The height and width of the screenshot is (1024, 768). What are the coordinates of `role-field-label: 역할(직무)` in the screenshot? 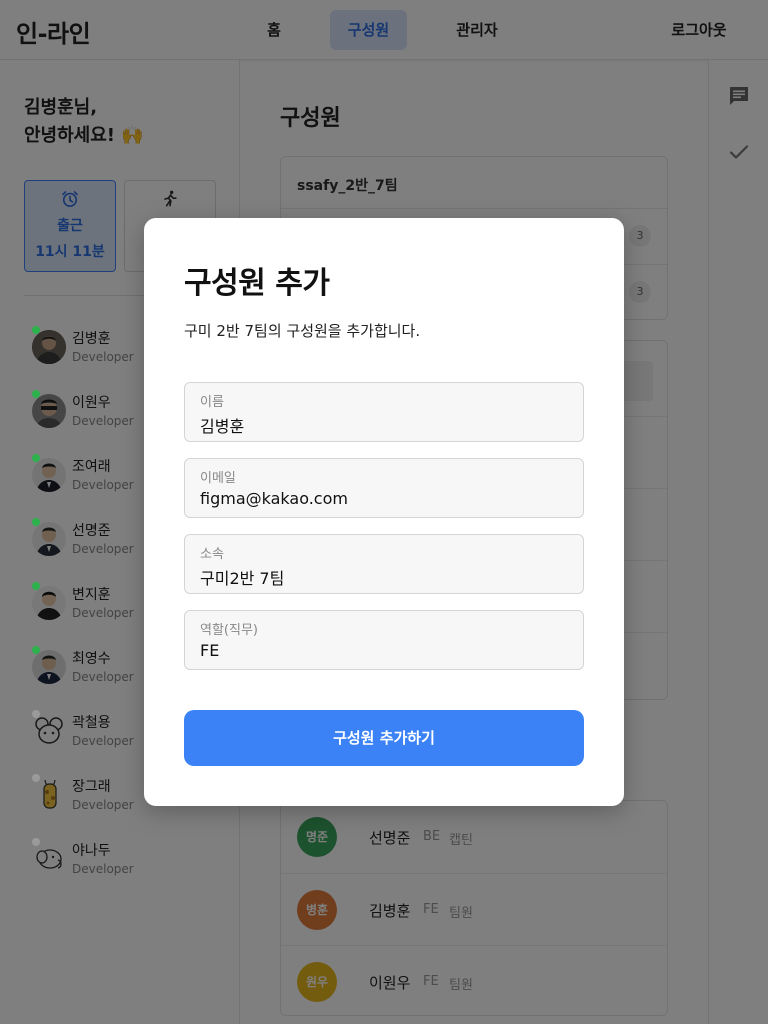 It's located at (229, 630).